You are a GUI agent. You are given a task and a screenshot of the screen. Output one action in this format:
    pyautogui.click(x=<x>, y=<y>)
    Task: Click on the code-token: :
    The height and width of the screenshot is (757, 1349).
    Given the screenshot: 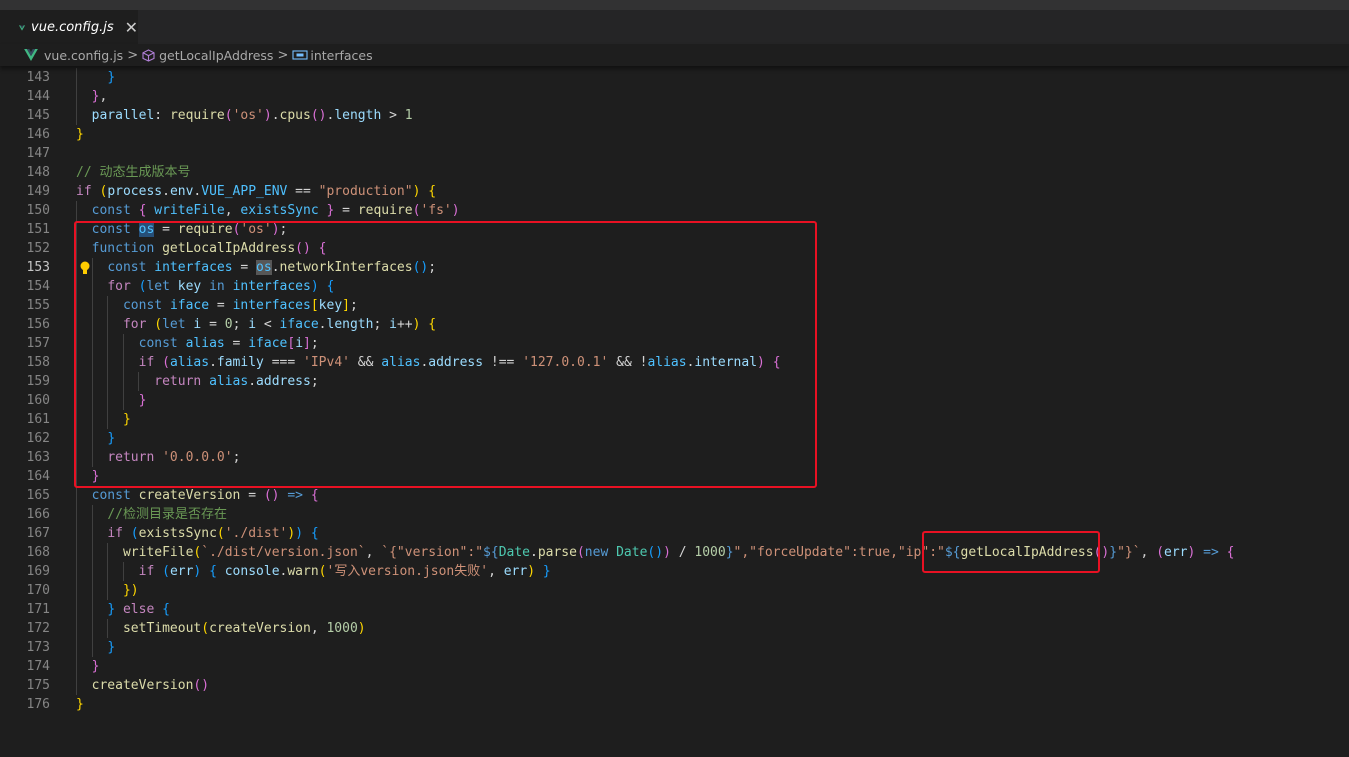 What is the action you would take?
    pyautogui.click(x=162, y=115)
    